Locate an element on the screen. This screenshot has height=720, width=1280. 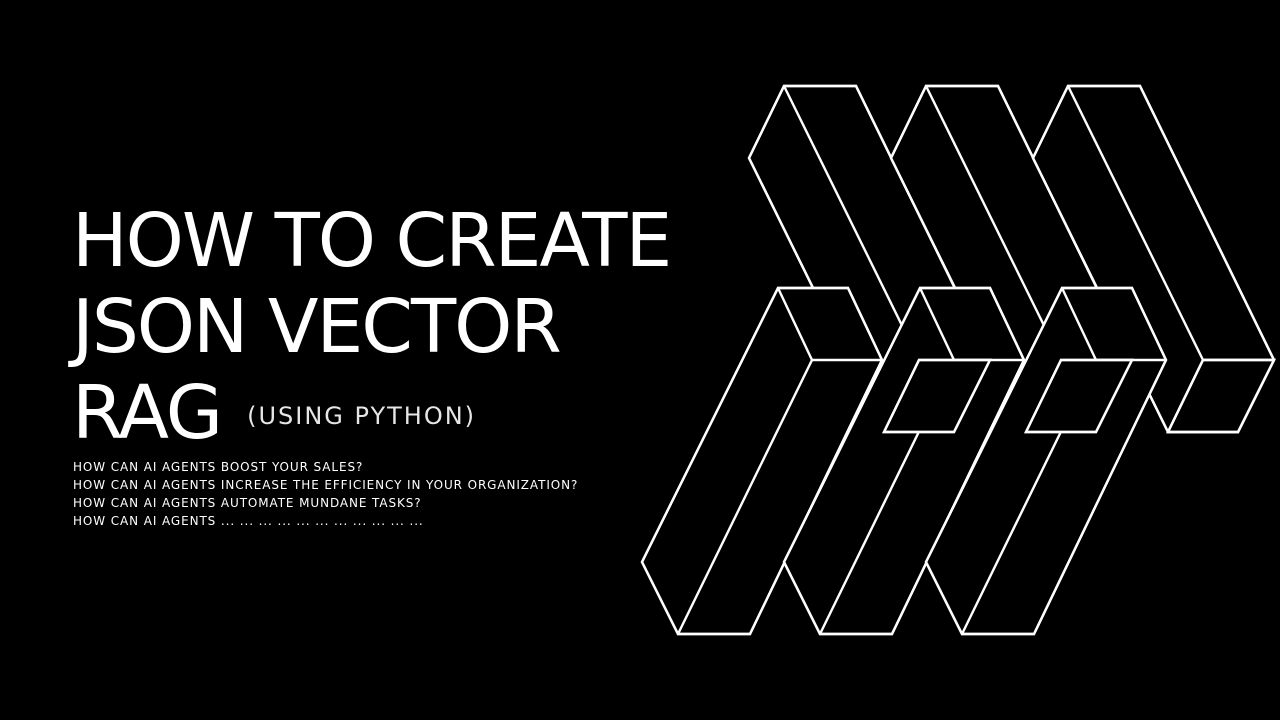
top-bar-tips is located at coordinates (1079, 396).